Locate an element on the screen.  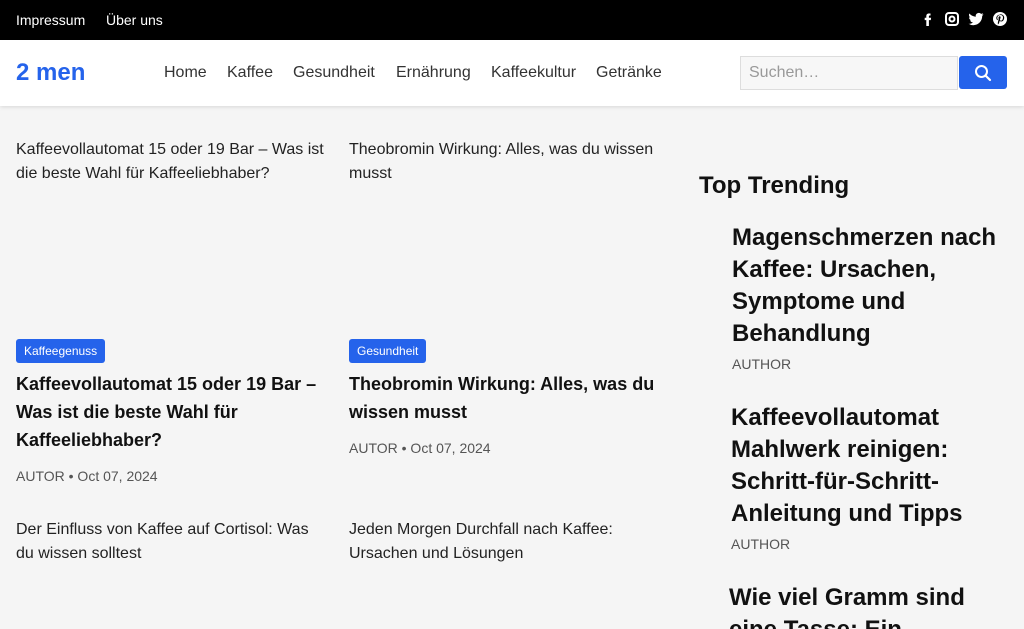
category-badge: Kaffeegenuss is located at coordinates (61, 351).